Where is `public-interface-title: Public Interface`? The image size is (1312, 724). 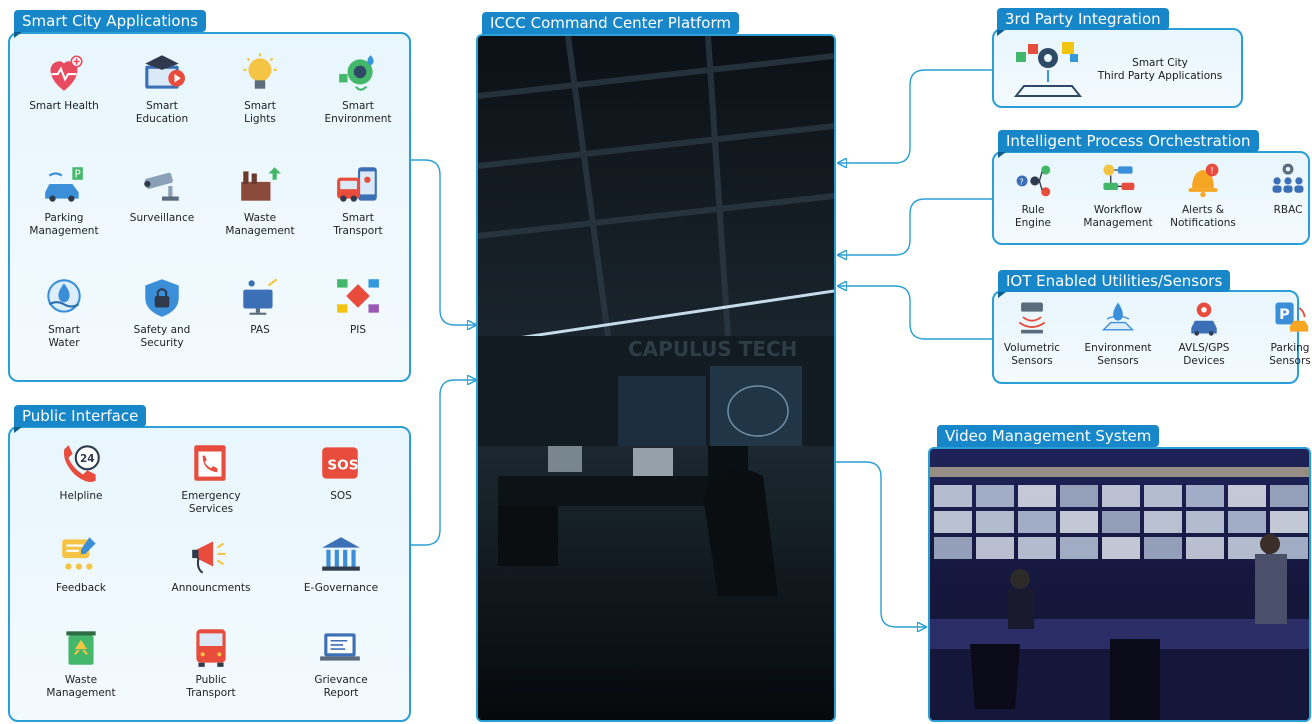 public-interface-title: Public Interface is located at coordinates (80, 419).